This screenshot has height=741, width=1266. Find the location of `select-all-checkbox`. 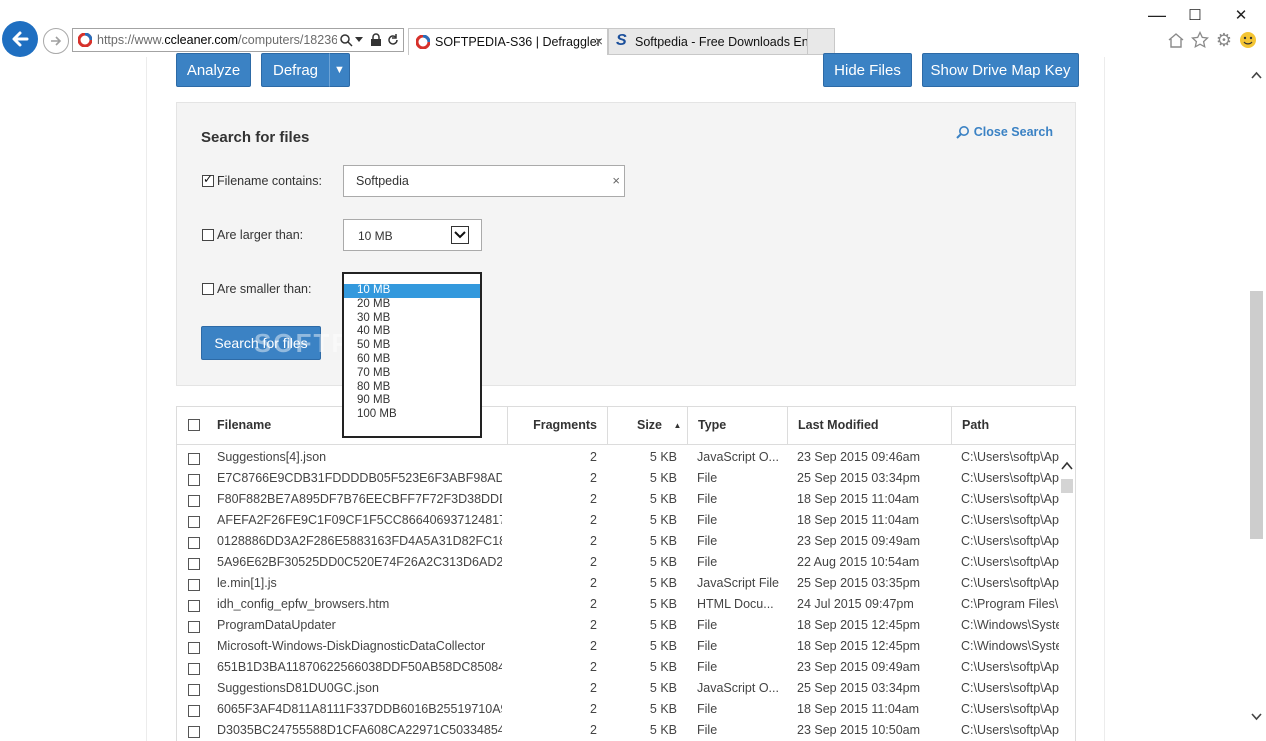

select-all-checkbox is located at coordinates (194, 425).